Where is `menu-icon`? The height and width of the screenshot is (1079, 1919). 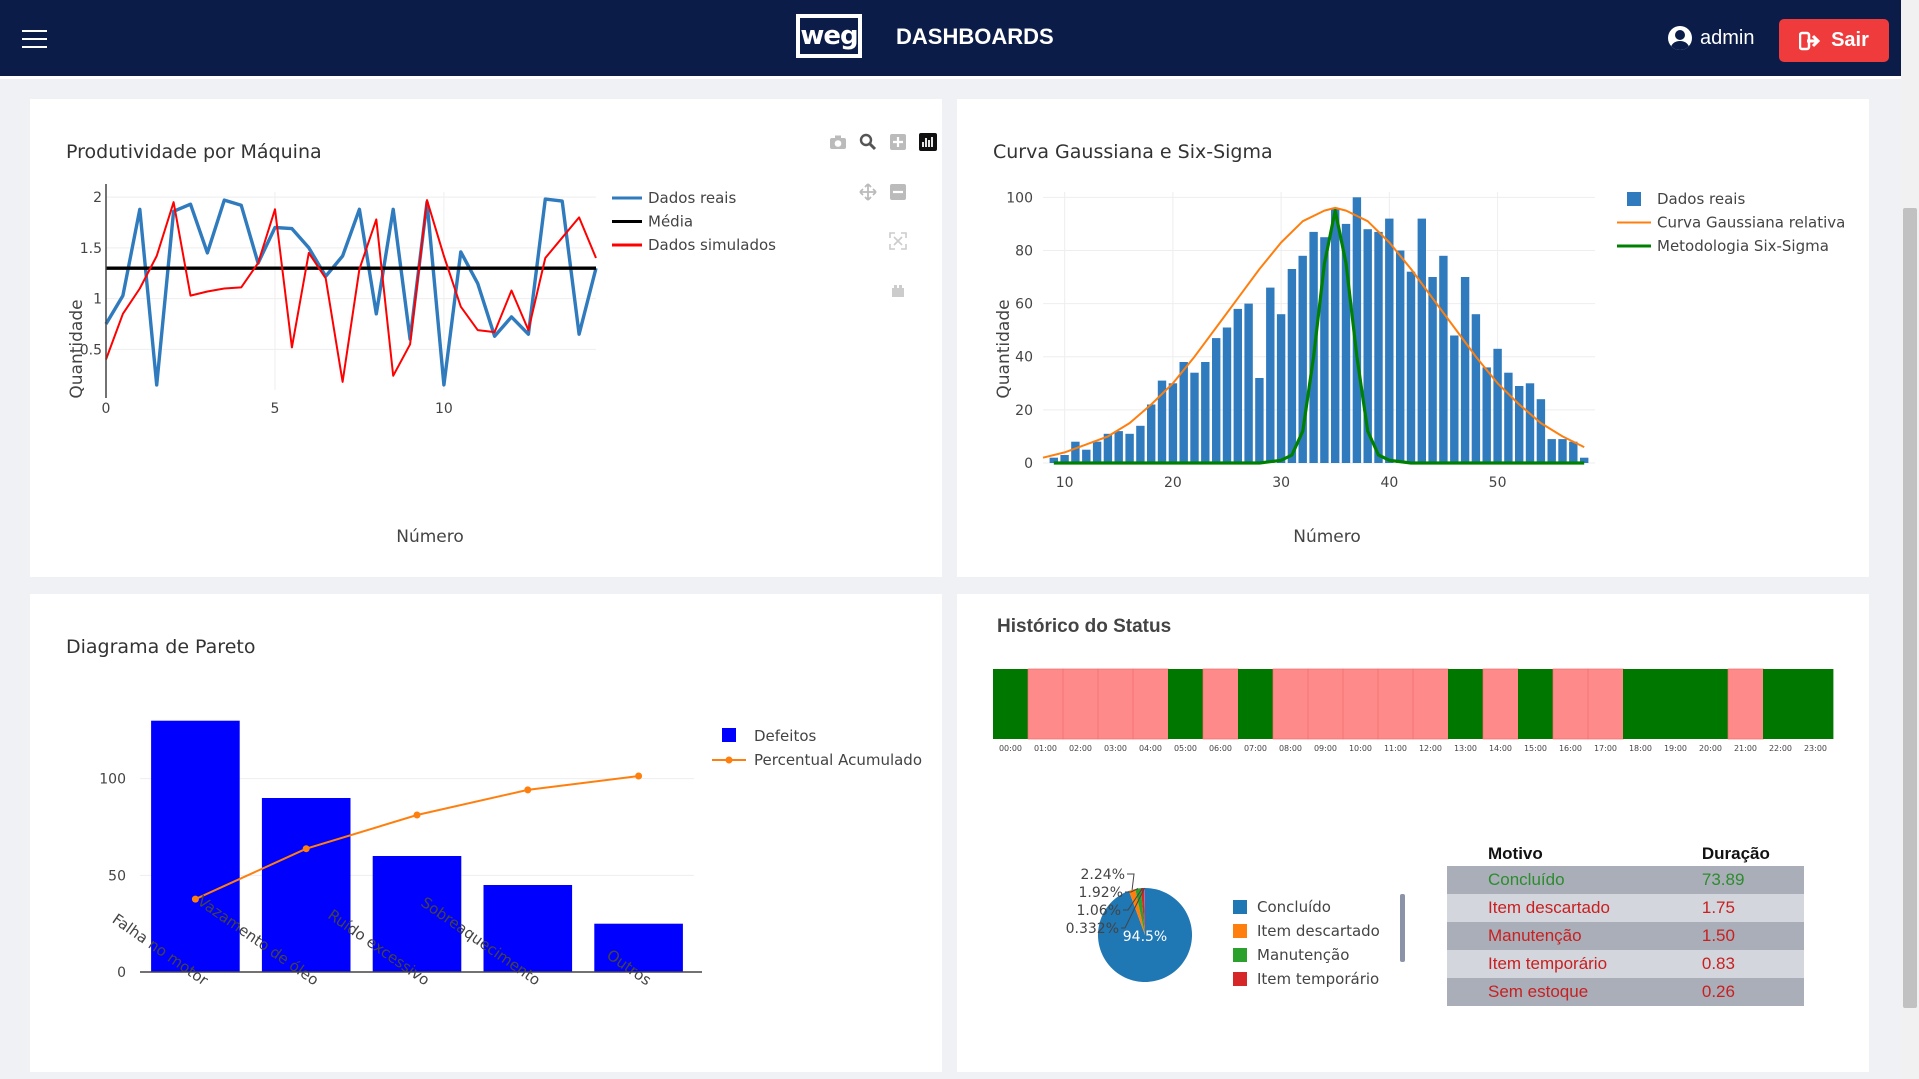
menu-icon is located at coordinates (34, 40).